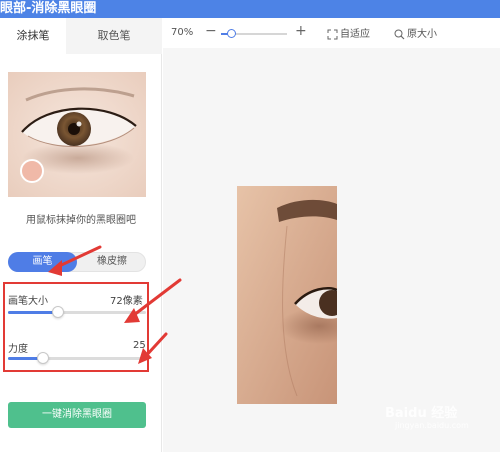 This screenshot has height=452, width=500. What do you see at coordinates (76, 327) in the screenshot?
I see `annotation-highlight-box` at bounding box center [76, 327].